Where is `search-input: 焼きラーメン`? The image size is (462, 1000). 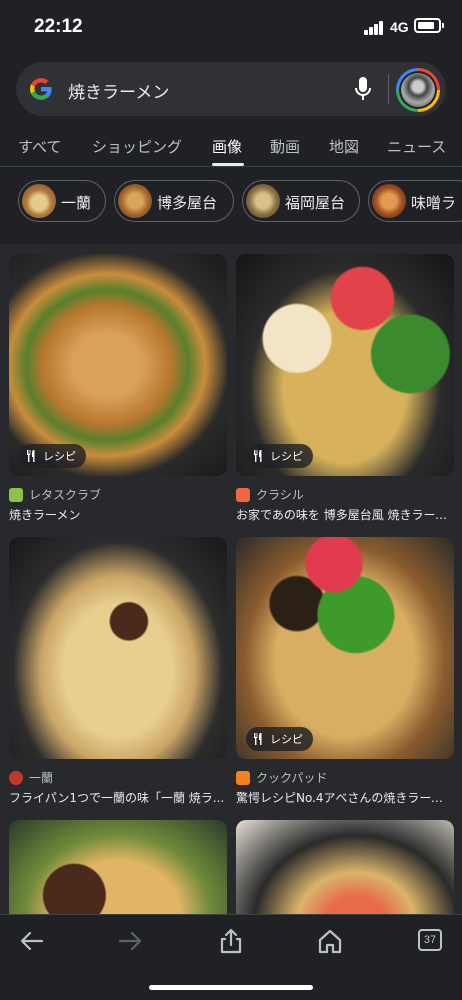 search-input: 焼きラーメン is located at coordinates (118, 90).